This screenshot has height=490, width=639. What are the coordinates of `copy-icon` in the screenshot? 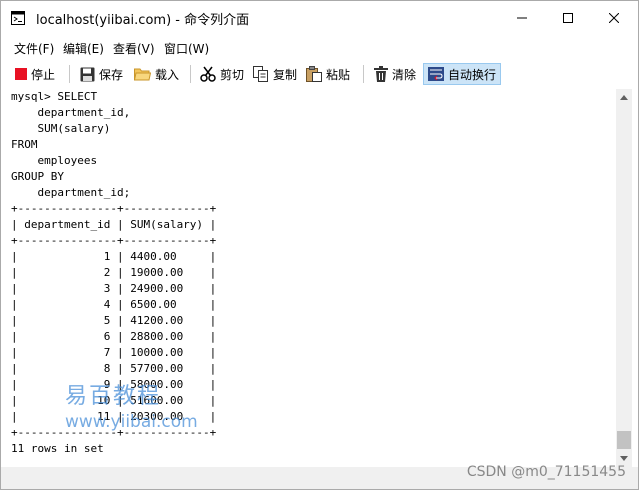 It's located at (260, 74).